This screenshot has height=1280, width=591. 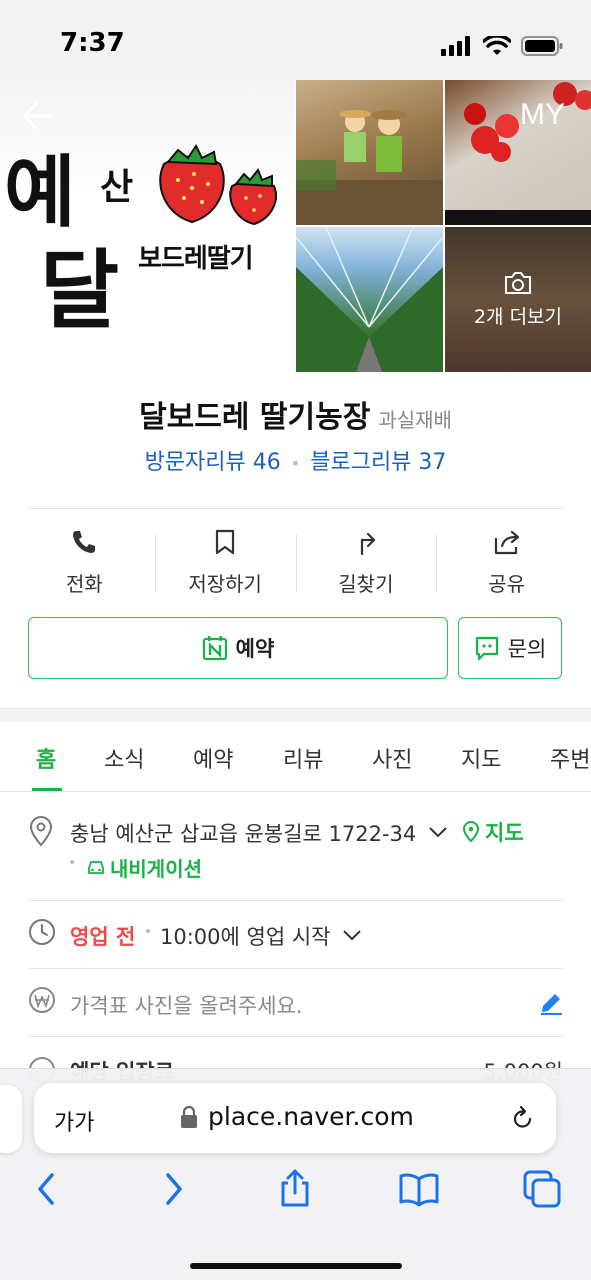 I want to click on map-pin-icon, so click(x=471, y=832).